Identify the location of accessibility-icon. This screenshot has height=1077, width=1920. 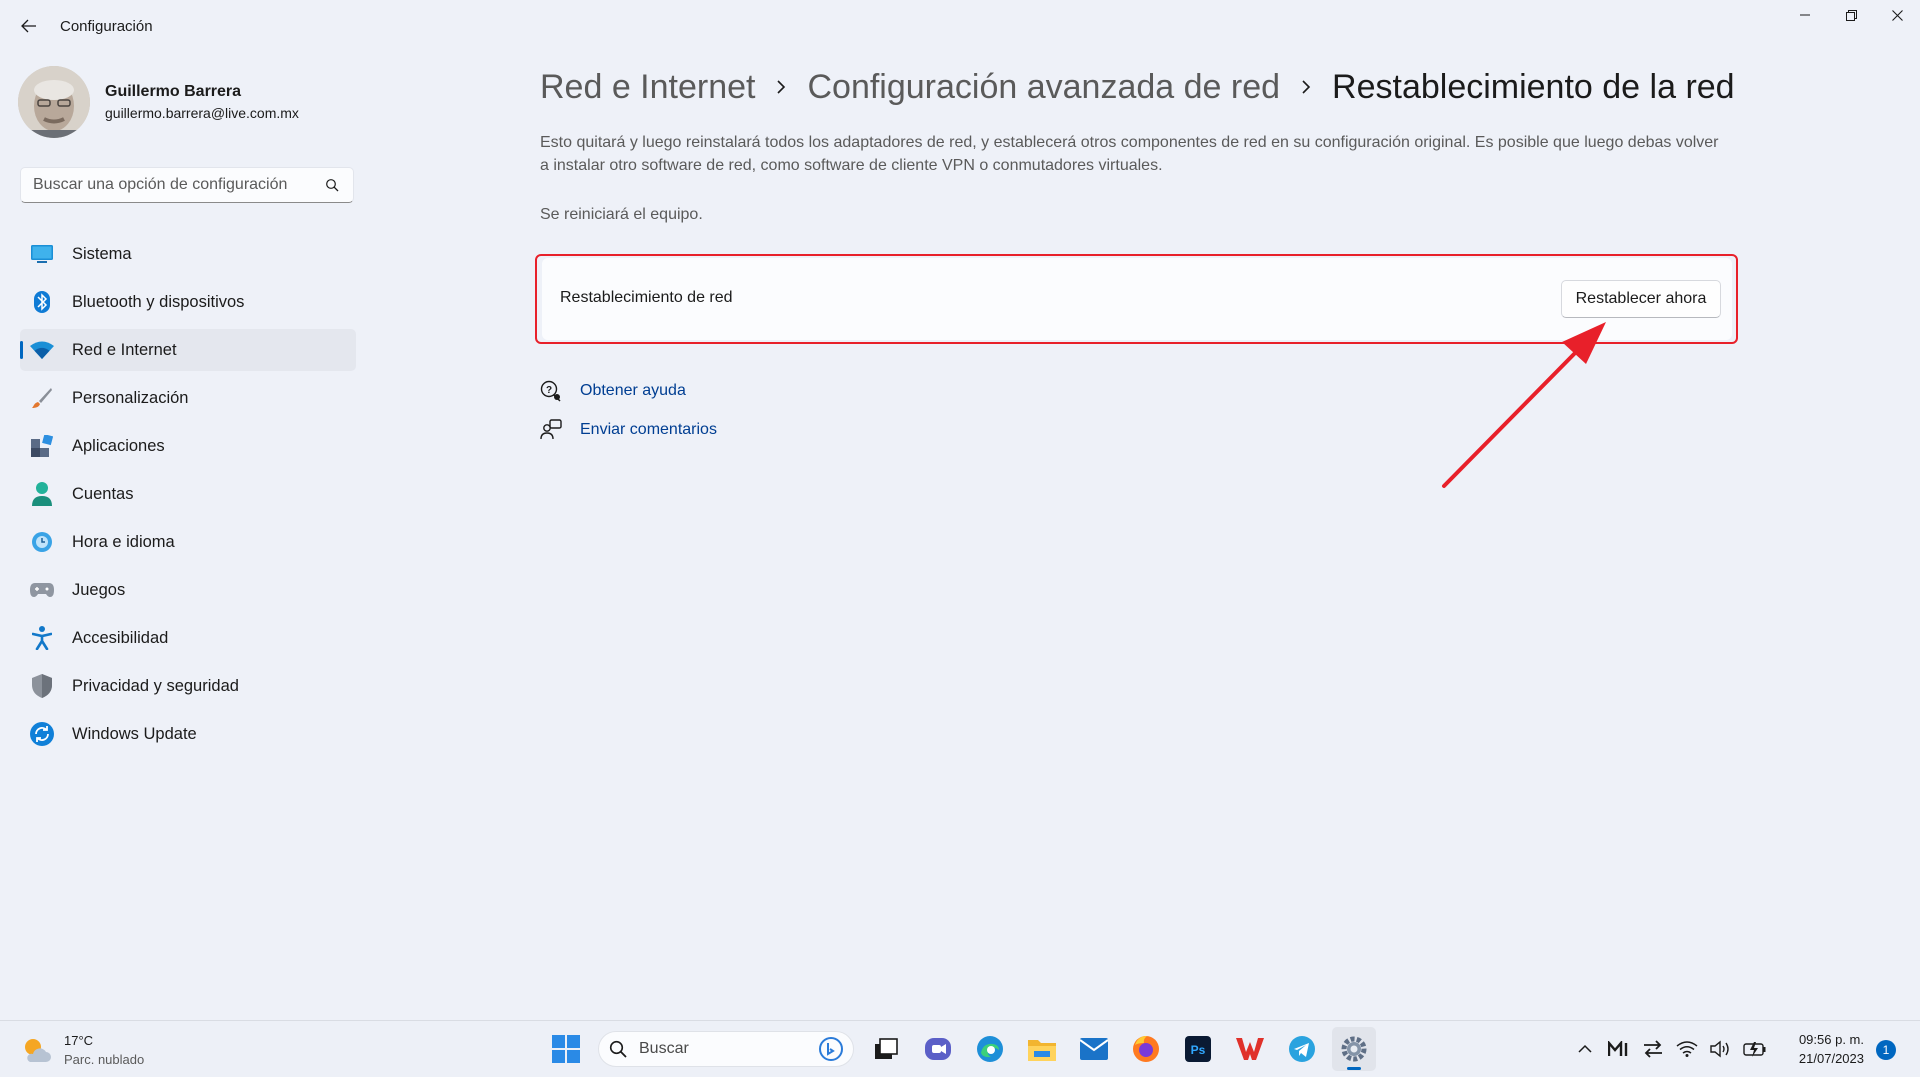
(42, 638).